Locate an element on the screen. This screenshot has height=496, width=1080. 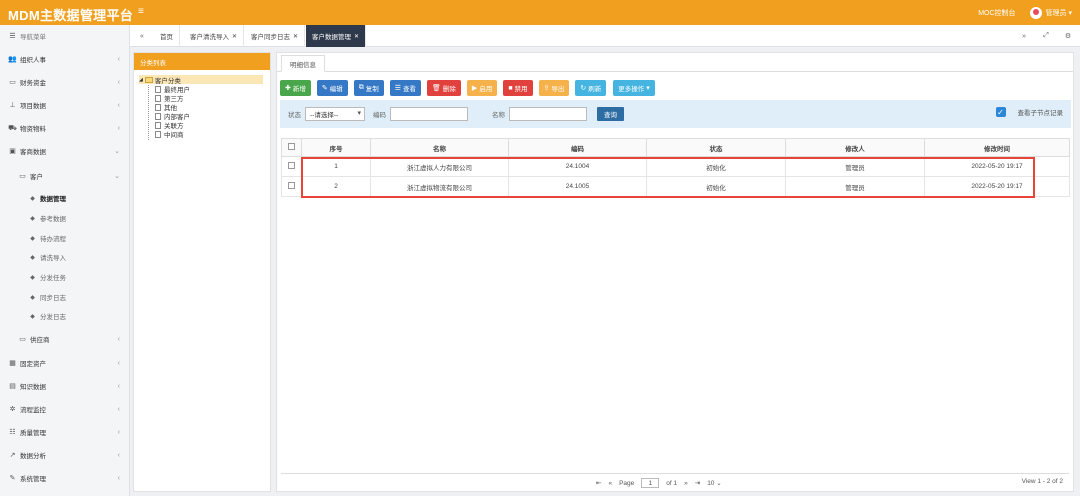
sidebar-item-org: 👥 组织人事 ‹ is located at coordinates (65, 59).